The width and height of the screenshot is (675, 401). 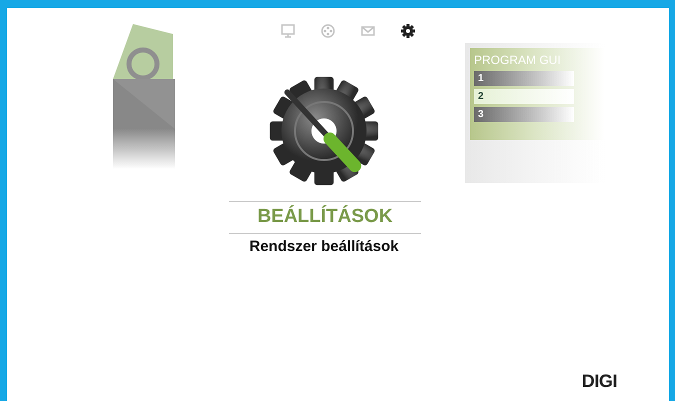 What do you see at coordinates (599, 381) in the screenshot?
I see `logo: DIGI` at bounding box center [599, 381].